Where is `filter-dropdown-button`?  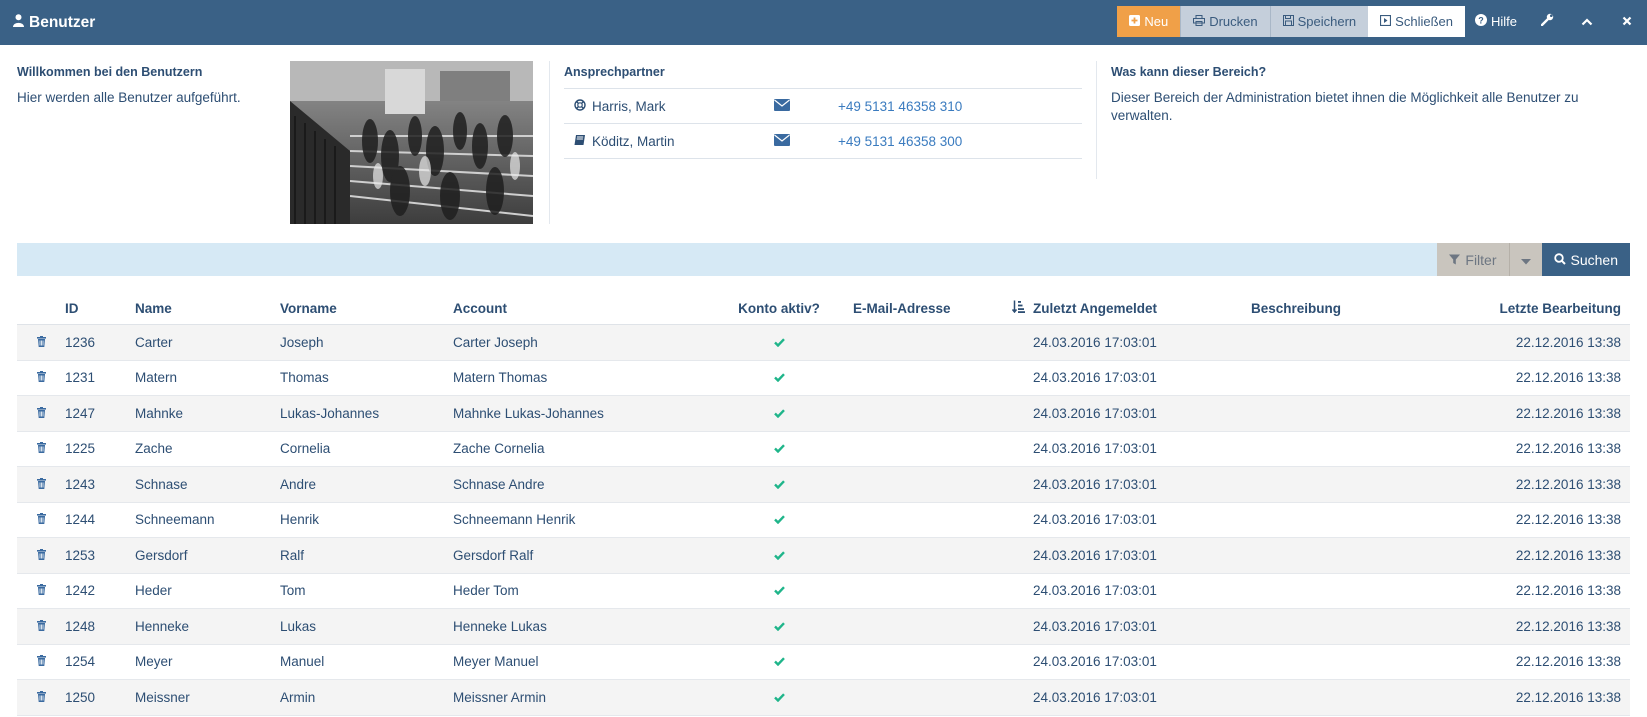
filter-dropdown-button is located at coordinates (1525, 259).